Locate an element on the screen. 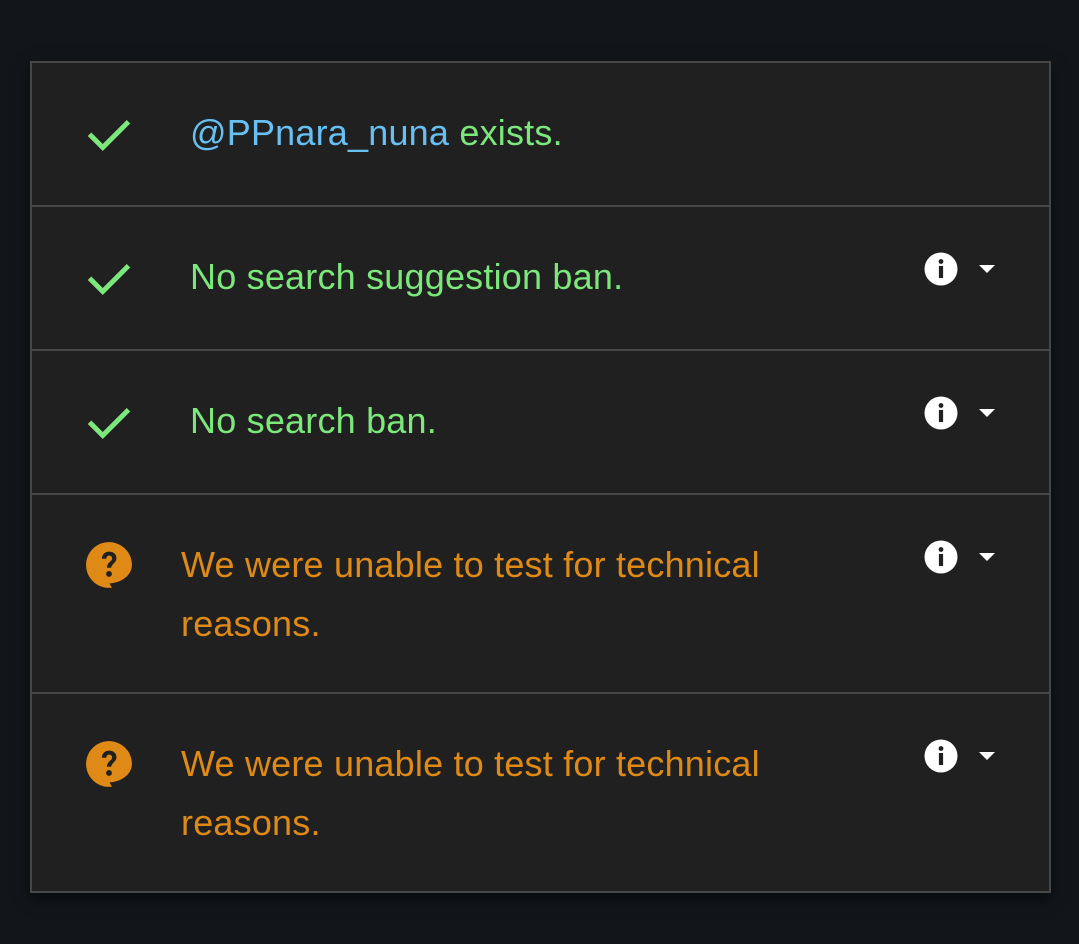  result-message: No search suggestion ban. is located at coordinates (407, 276).